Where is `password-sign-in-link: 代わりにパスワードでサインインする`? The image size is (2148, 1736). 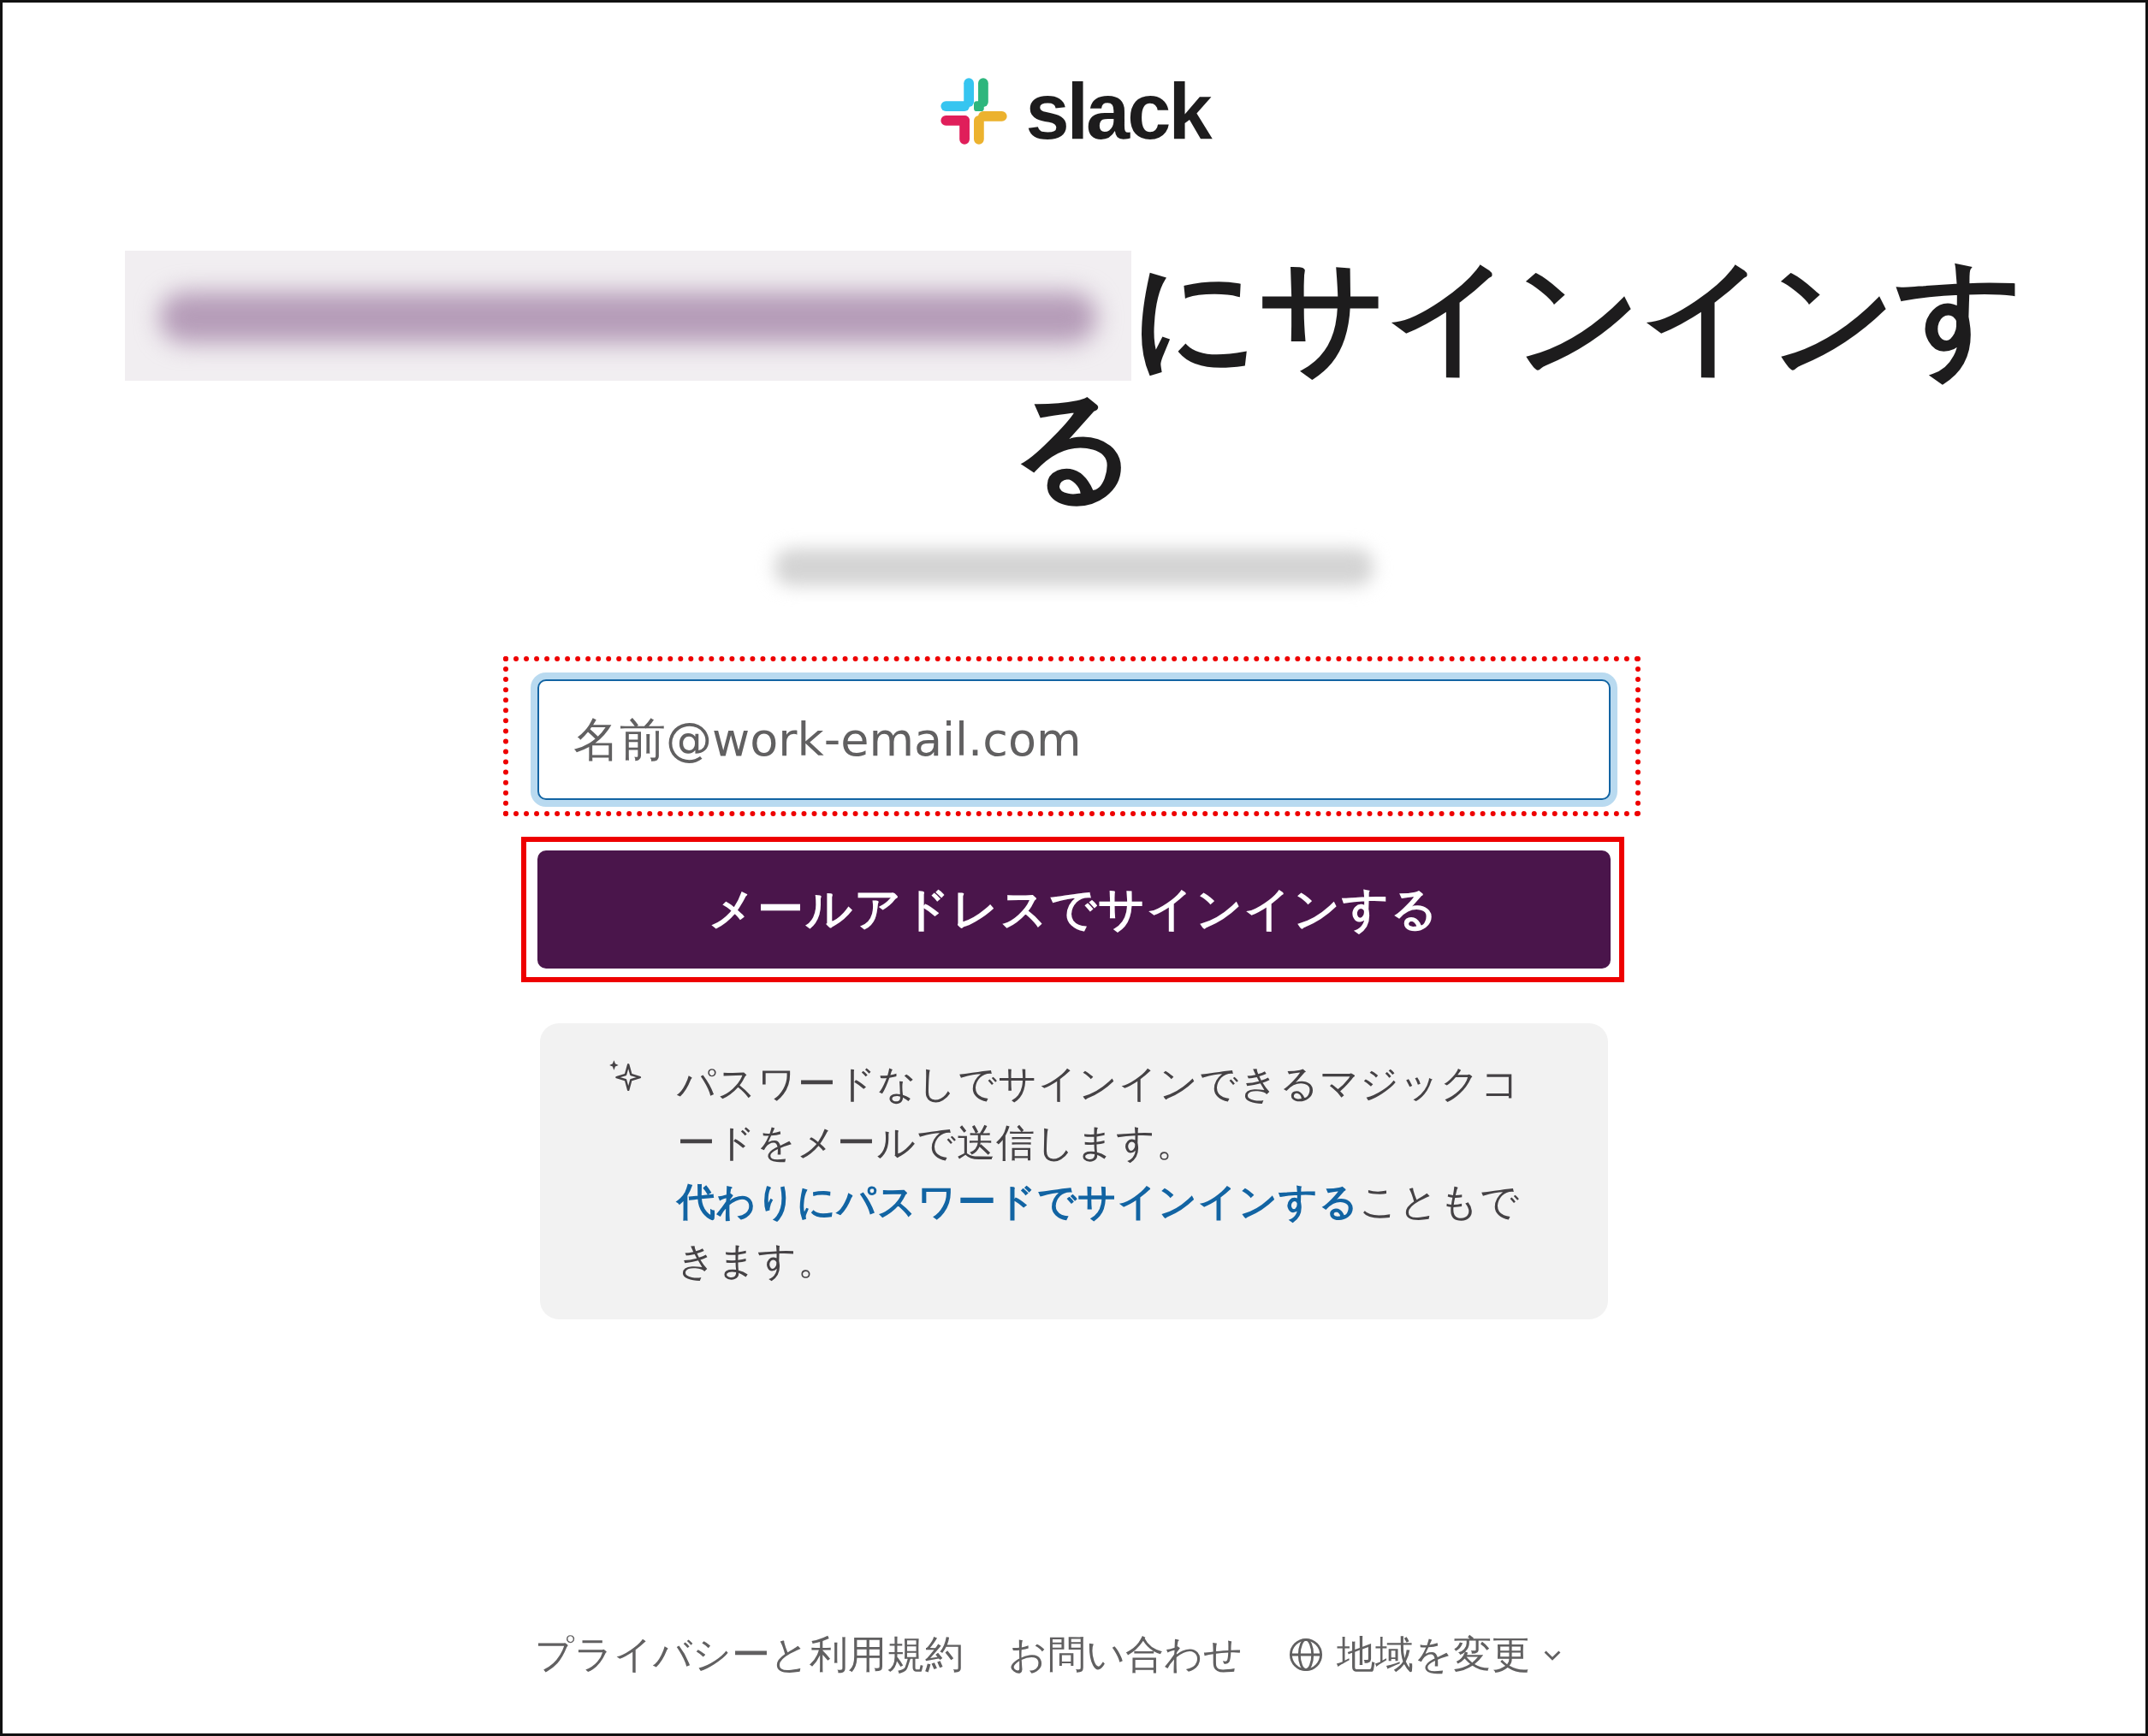
password-sign-in-link: 代わりにパスワードでサインインする is located at coordinates (1018, 1202).